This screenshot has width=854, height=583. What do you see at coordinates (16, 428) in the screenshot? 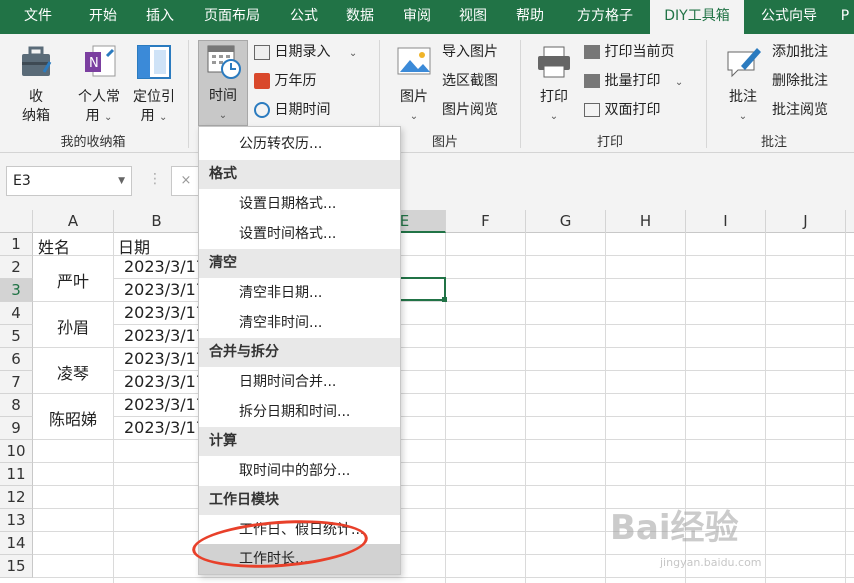
I see `row-header-9: 9` at bounding box center [16, 428].